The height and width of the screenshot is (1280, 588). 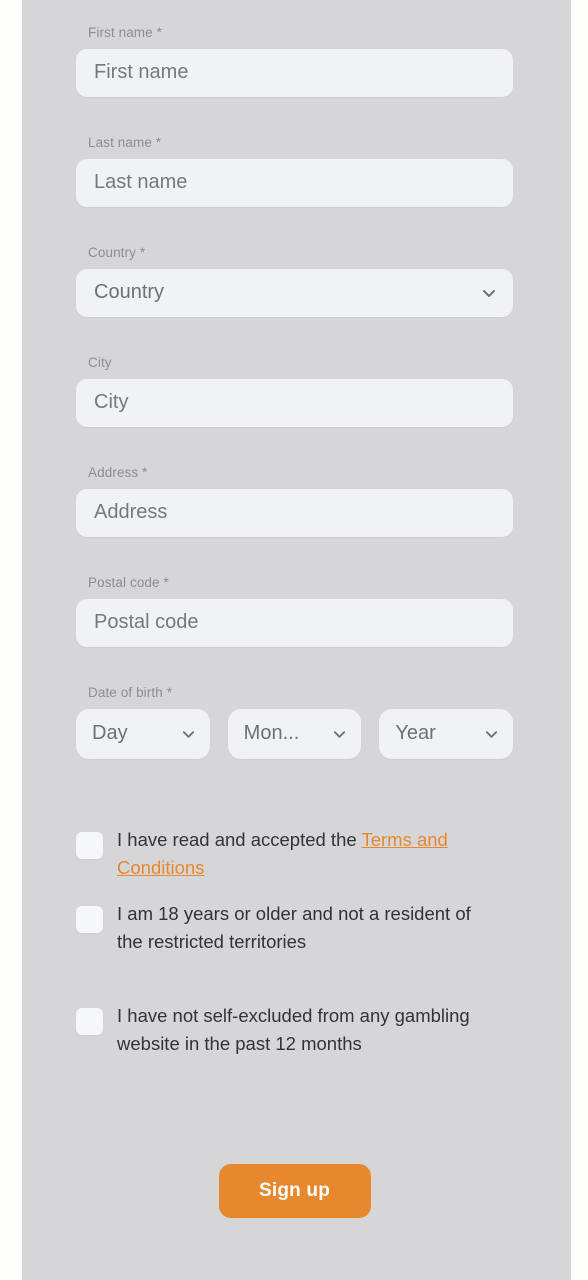 What do you see at coordinates (294, 182) in the screenshot?
I see `last-name-input` at bounding box center [294, 182].